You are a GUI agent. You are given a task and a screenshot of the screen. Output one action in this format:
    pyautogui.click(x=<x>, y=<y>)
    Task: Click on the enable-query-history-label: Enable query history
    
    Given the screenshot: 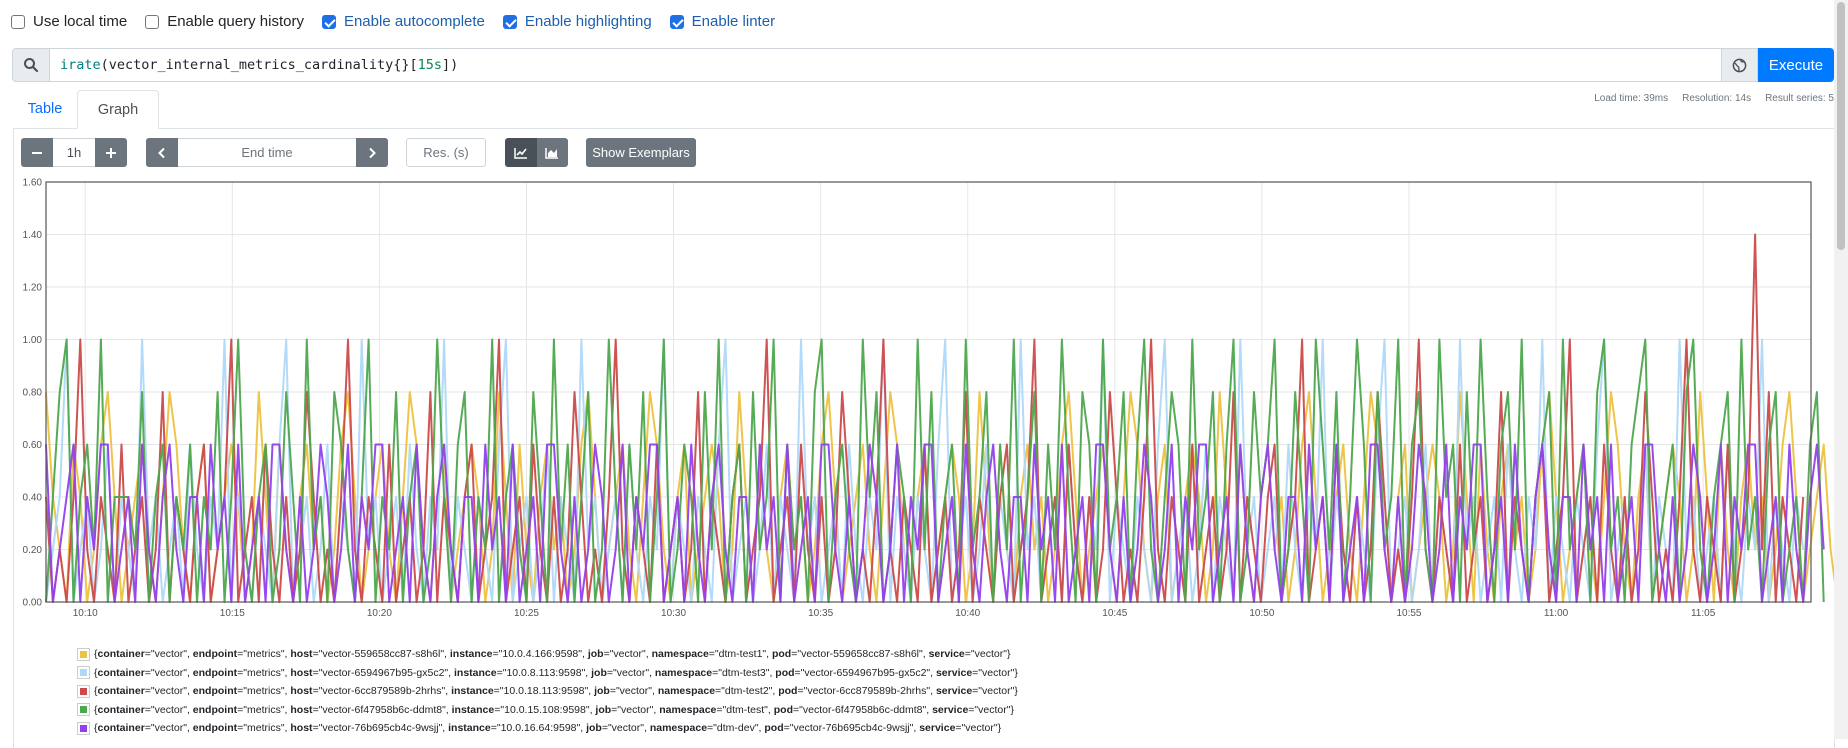 What is the action you would take?
    pyautogui.click(x=235, y=21)
    